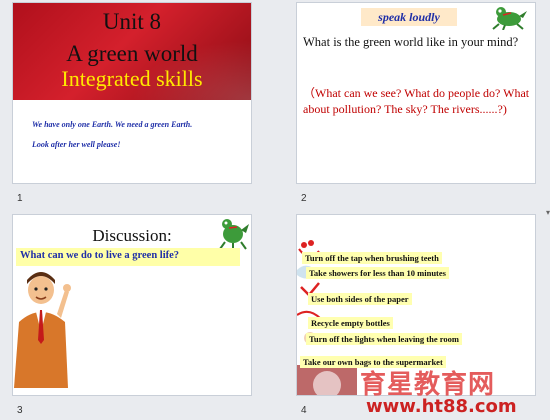 The image size is (550, 420). What do you see at coordinates (350, 323) in the screenshot?
I see `tip-item: Recycle empty bottles` at bounding box center [350, 323].